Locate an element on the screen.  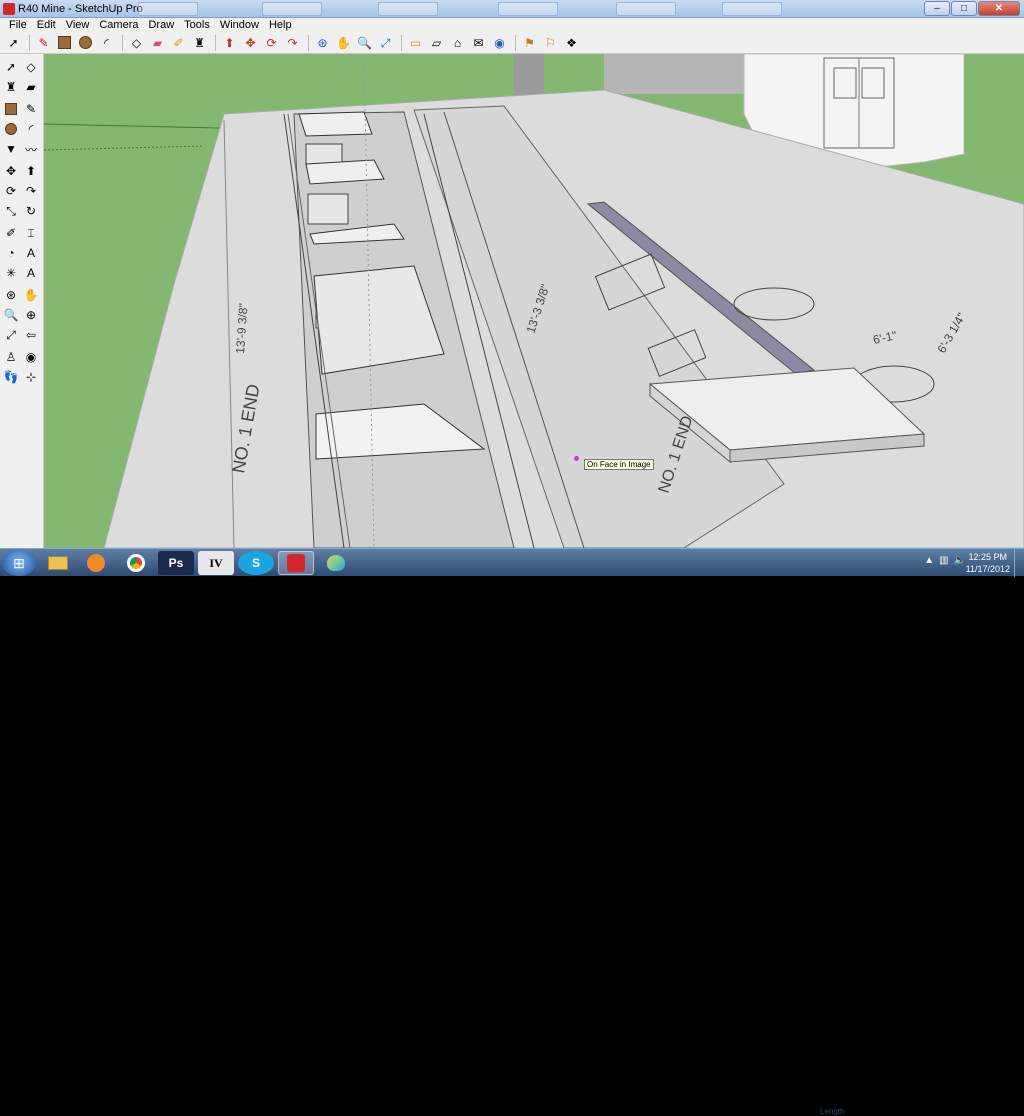
polygon-icon: ▼ is located at coordinates (11, 149).